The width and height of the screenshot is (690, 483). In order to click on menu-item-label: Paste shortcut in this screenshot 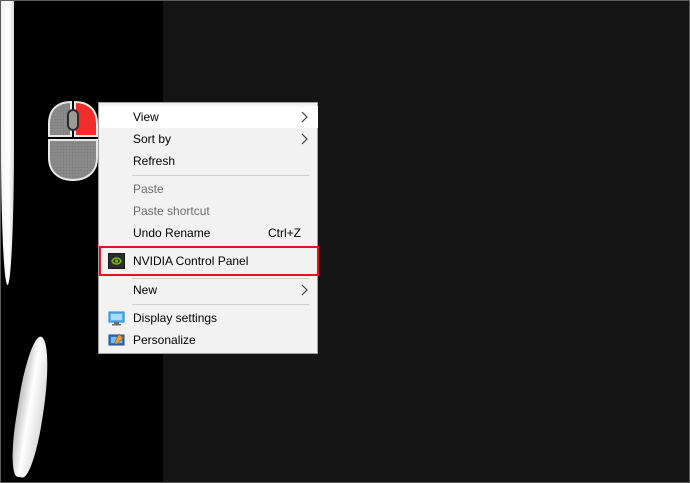, I will do `click(171, 211)`.